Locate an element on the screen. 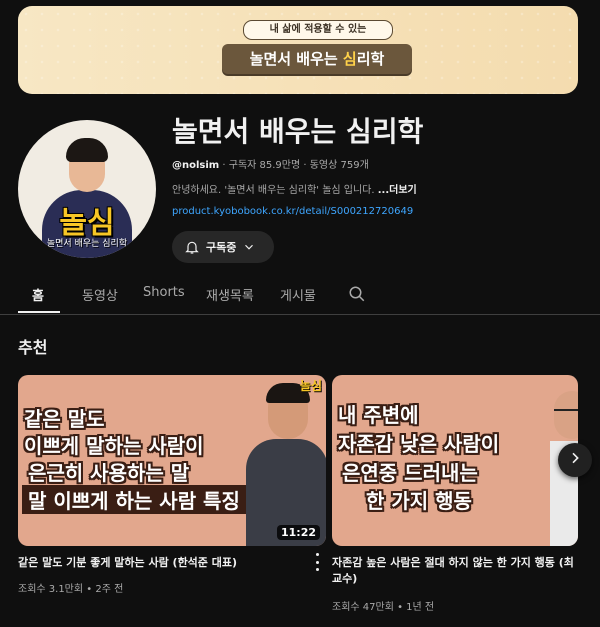 The height and width of the screenshot is (627, 600). search-icon is located at coordinates (357, 296).